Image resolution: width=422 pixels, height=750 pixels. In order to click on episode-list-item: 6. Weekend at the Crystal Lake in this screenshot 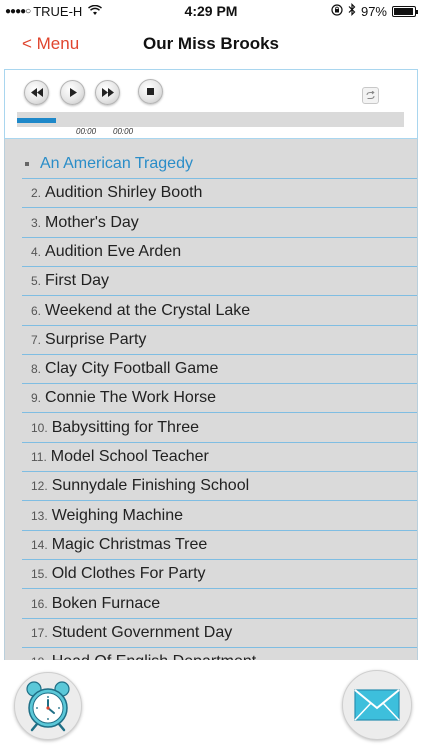, I will do `click(219, 311)`.